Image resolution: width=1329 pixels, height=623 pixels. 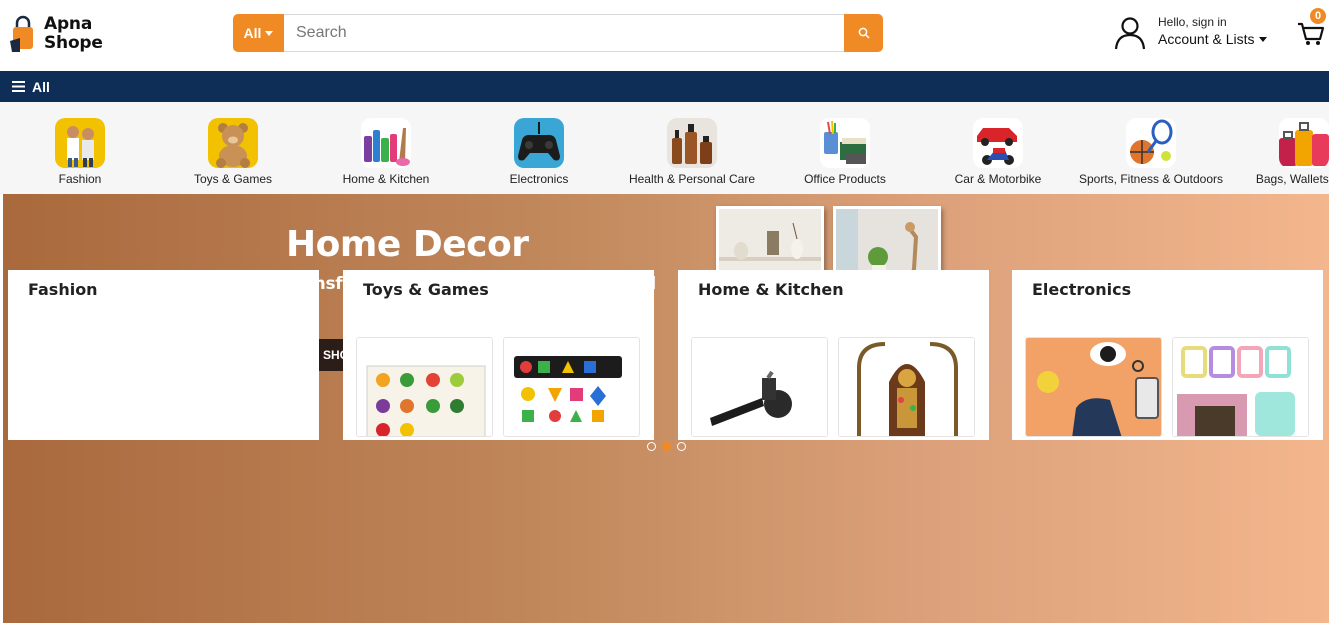 What do you see at coordinates (1276, 152) in the screenshot?
I see `category-bags-wallets: Bags, Wallets and` at bounding box center [1276, 152].